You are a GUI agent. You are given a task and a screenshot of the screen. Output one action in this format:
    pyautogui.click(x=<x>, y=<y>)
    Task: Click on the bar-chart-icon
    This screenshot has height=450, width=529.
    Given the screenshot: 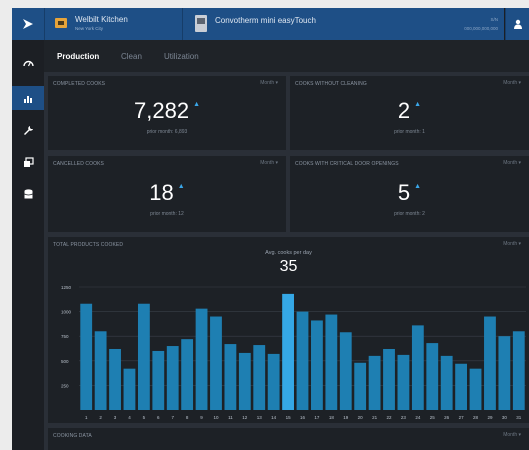 What is the action you would take?
    pyautogui.click(x=28, y=99)
    